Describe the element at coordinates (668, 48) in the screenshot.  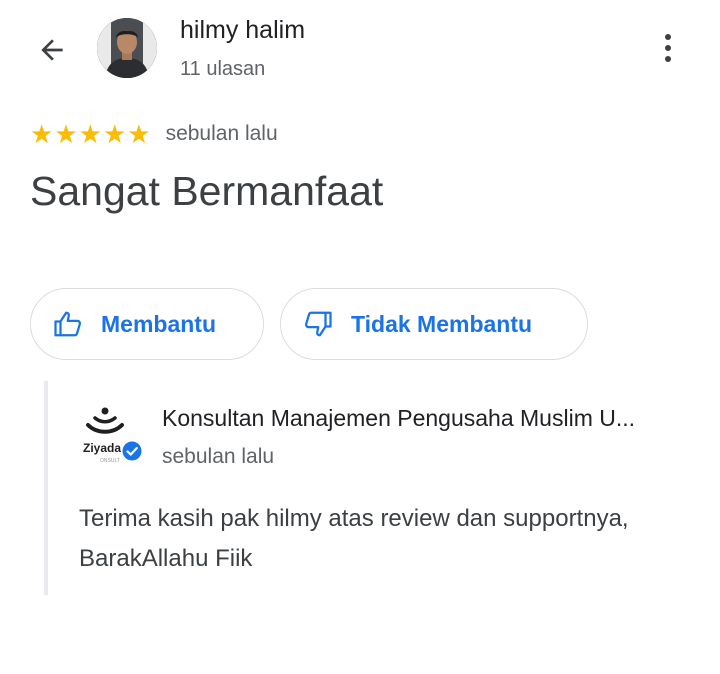
I see `more-options-button` at that location.